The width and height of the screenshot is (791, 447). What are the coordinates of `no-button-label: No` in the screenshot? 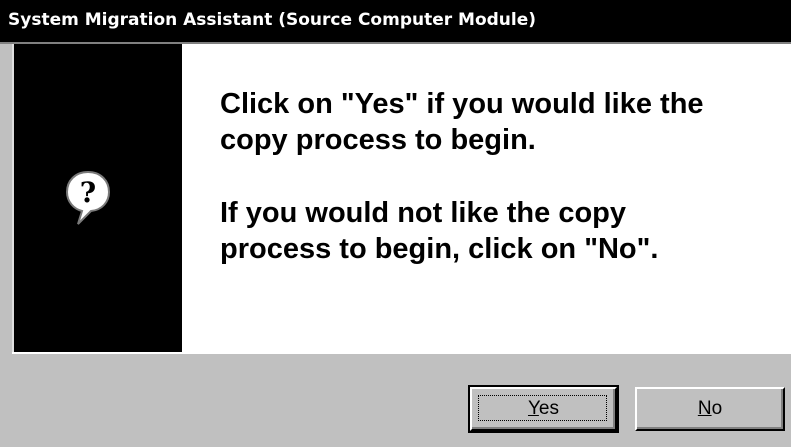 It's located at (710, 408).